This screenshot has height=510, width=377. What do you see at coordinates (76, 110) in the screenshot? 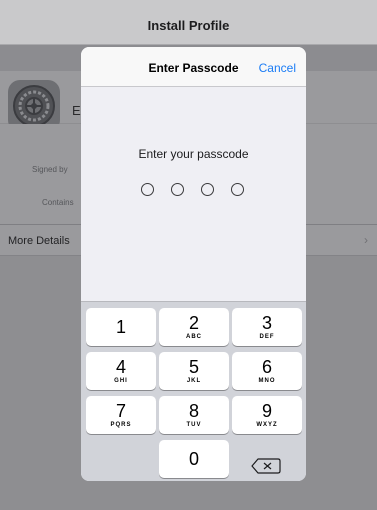
I see `background-profile-name: E` at bounding box center [76, 110].